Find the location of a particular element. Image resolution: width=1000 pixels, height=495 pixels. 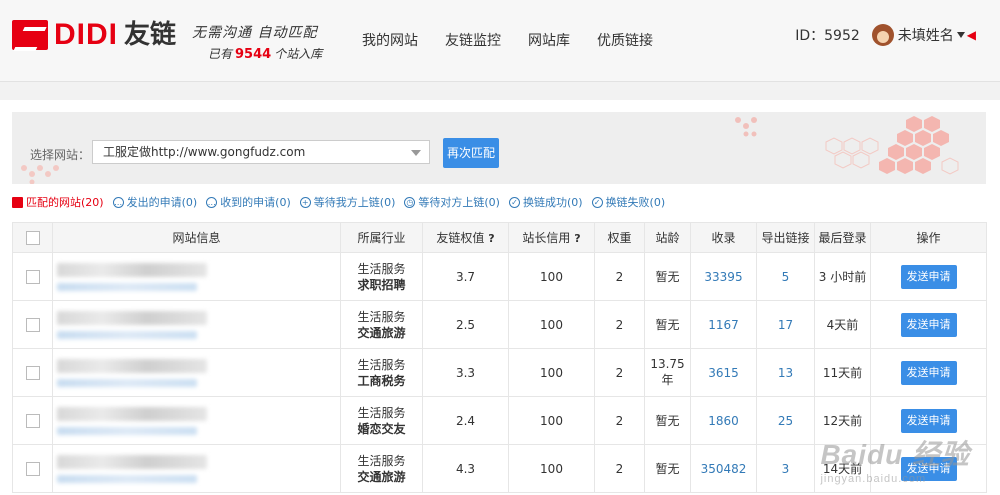

rematch-button: 再次匹配 is located at coordinates (471, 153).